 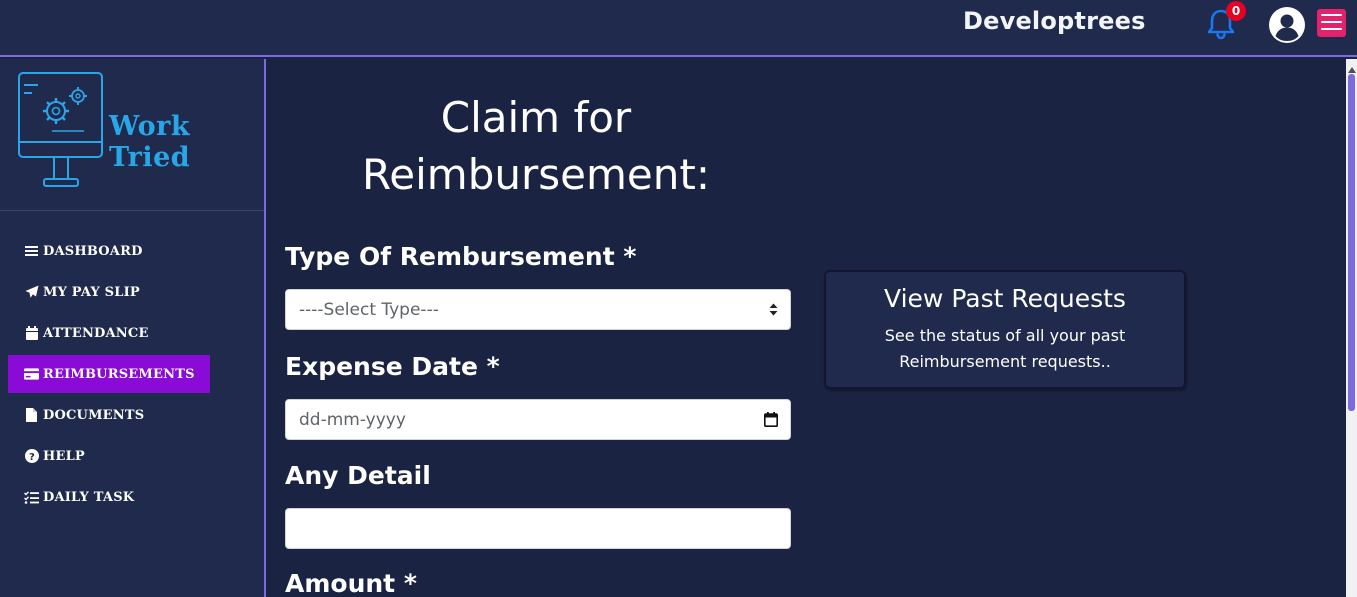 I want to click on user-circle-icon, so click(x=1287, y=25).